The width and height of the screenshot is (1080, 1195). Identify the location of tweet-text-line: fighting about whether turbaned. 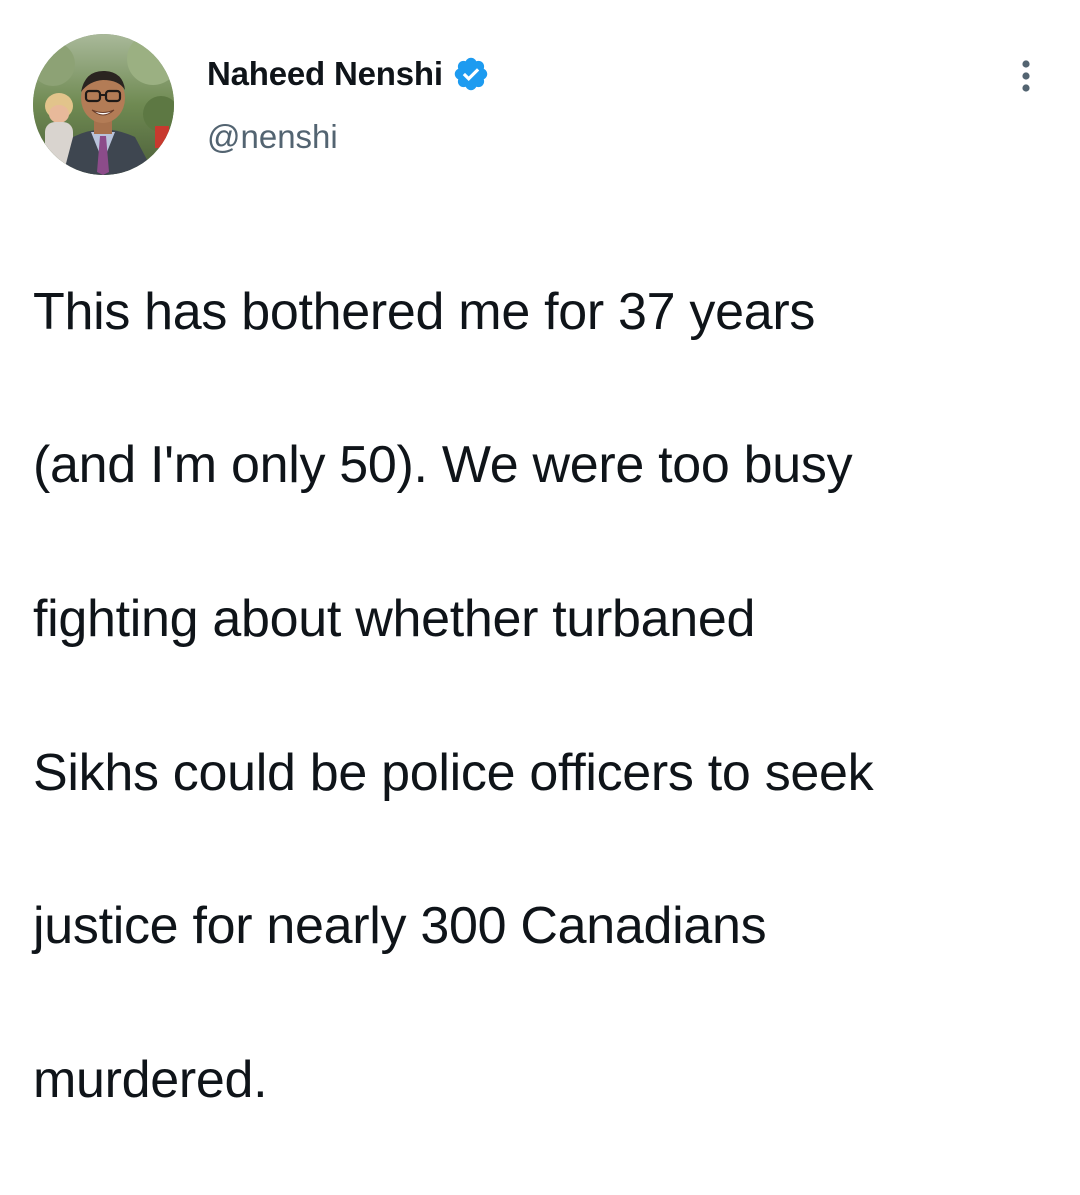
(394, 618).